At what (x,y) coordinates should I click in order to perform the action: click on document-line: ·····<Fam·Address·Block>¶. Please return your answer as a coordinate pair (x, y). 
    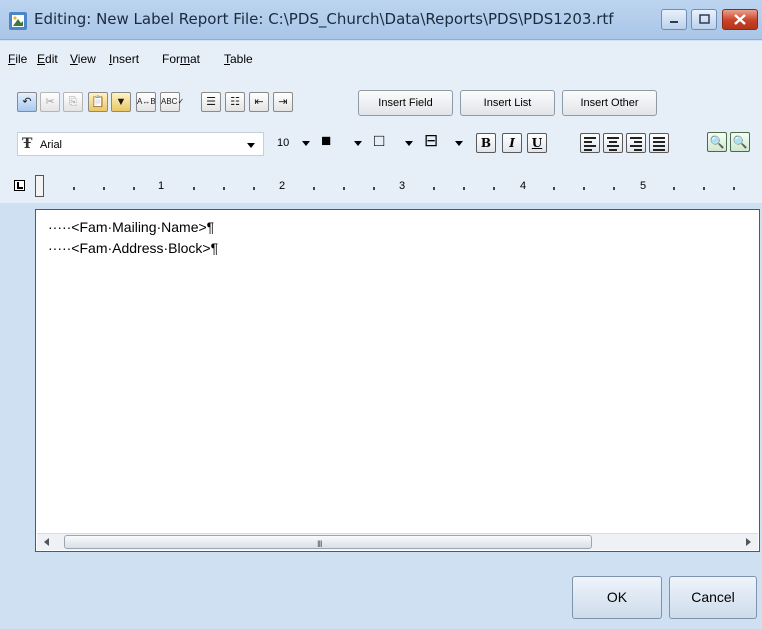
    Looking at the image, I should click on (133, 248).